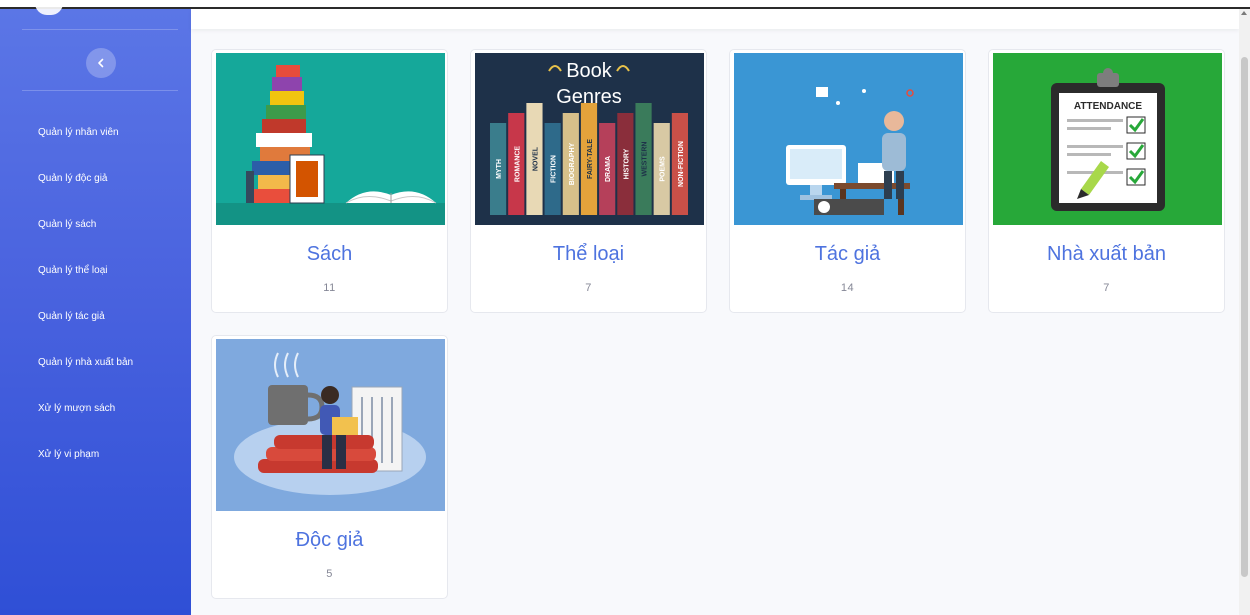 Image resolution: width=1250 pixels, height=615 pixels. Describe the element at coordinates (330, 425) in the screenshot. I see `reader-with-books-illustration` at that location.